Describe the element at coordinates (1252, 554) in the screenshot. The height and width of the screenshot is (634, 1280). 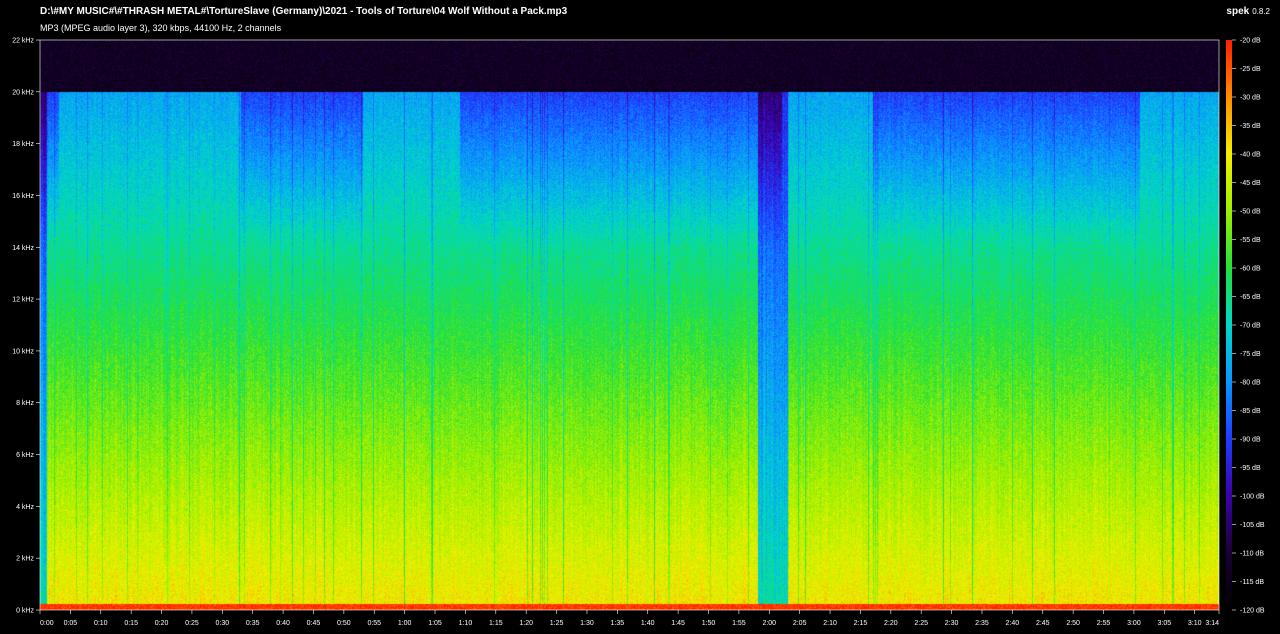
I see `db-tick-label: -110 dB` at that location.